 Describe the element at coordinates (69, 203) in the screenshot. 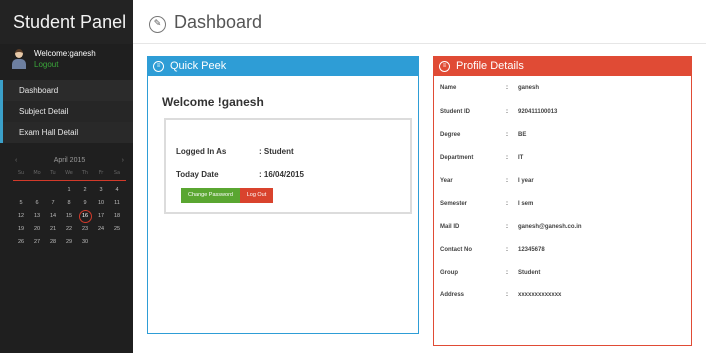

I see `calendar-day: 8` at that location.